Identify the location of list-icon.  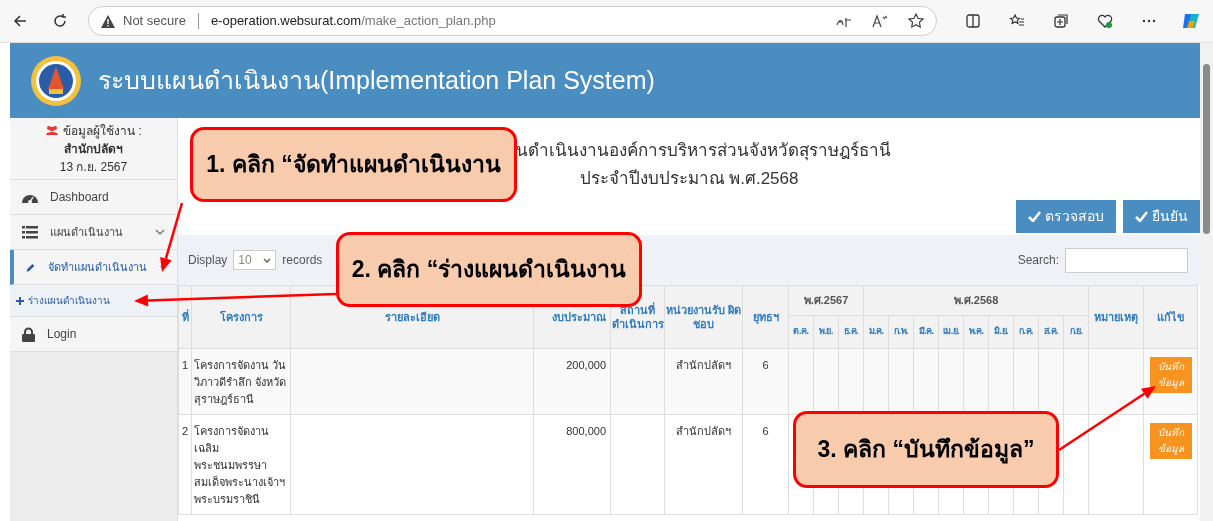
(30, 232).